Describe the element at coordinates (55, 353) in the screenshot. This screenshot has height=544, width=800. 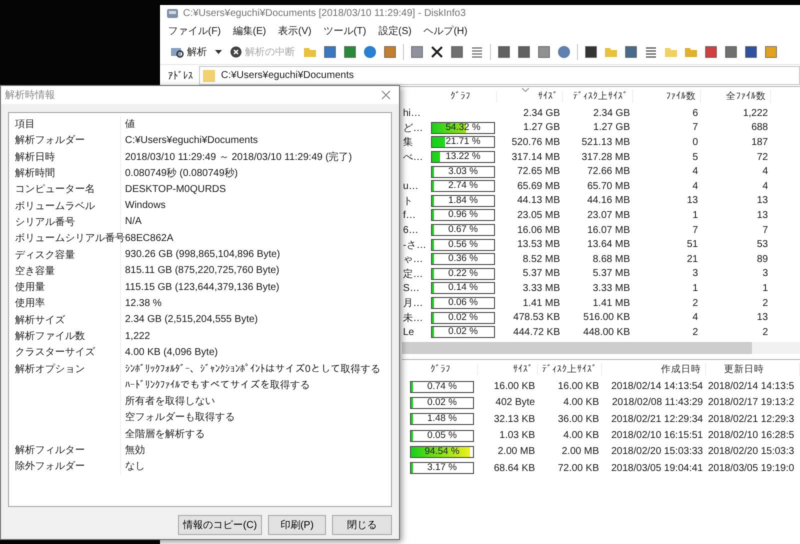
I see `item-label: クラスターサイズ` at that location.